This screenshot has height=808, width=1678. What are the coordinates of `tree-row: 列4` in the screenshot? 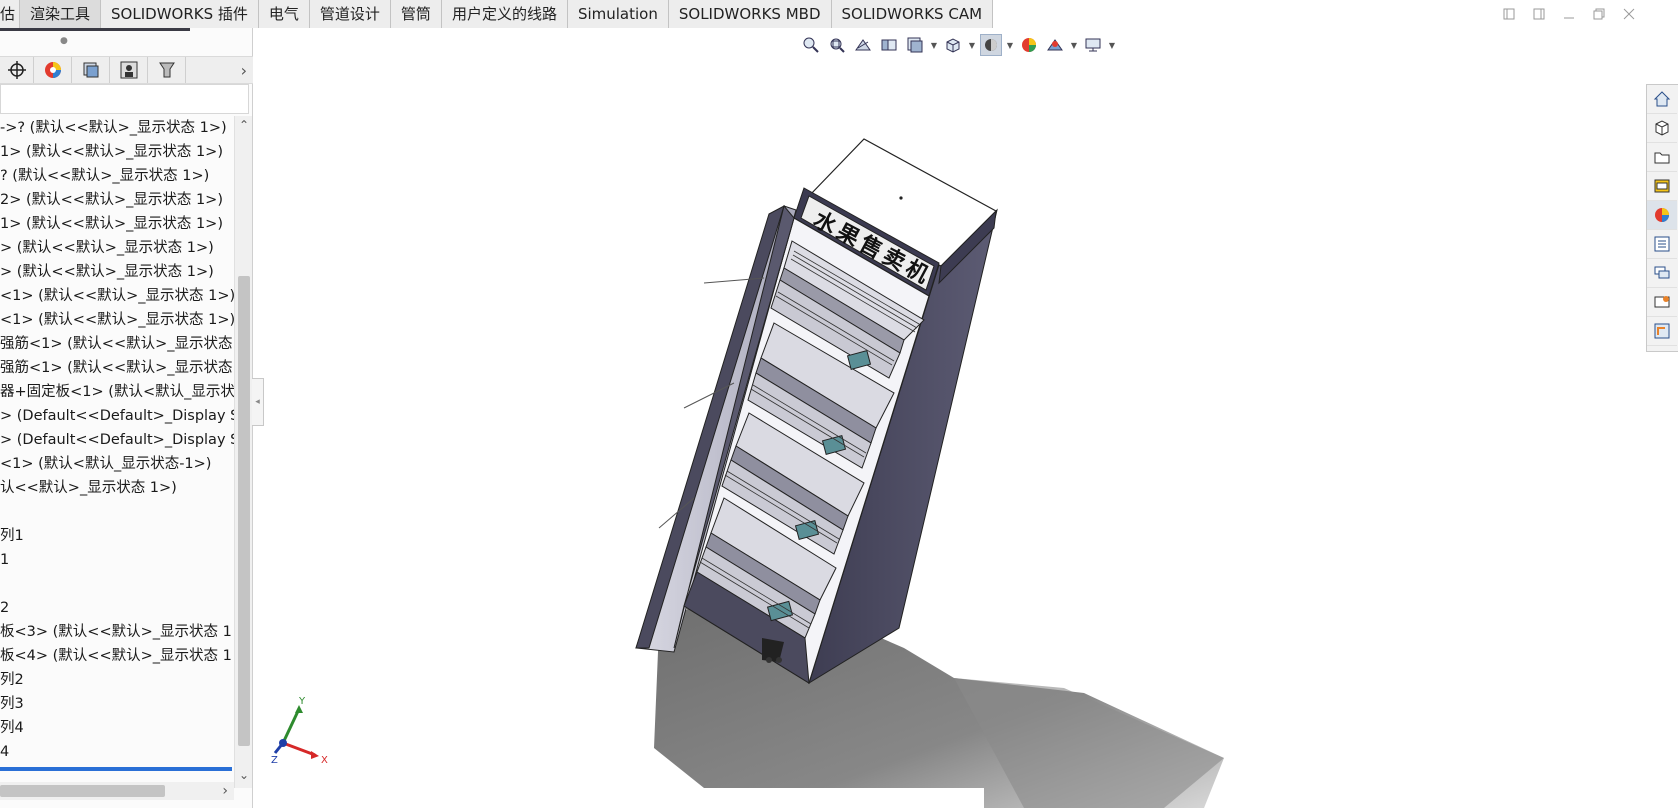 It's located at (117, 728).